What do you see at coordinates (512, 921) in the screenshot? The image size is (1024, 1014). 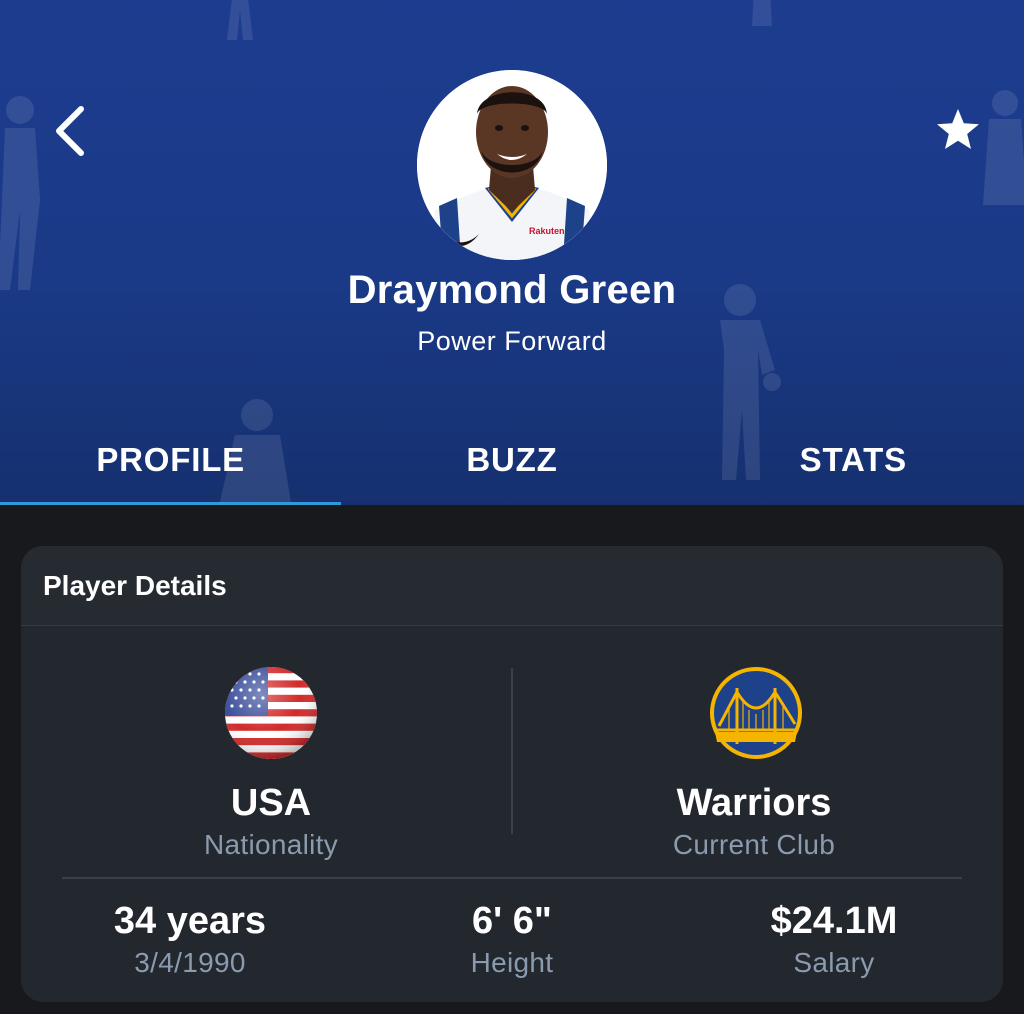 I see `height-value: 6' 6"` at bounding box center [512, 921].